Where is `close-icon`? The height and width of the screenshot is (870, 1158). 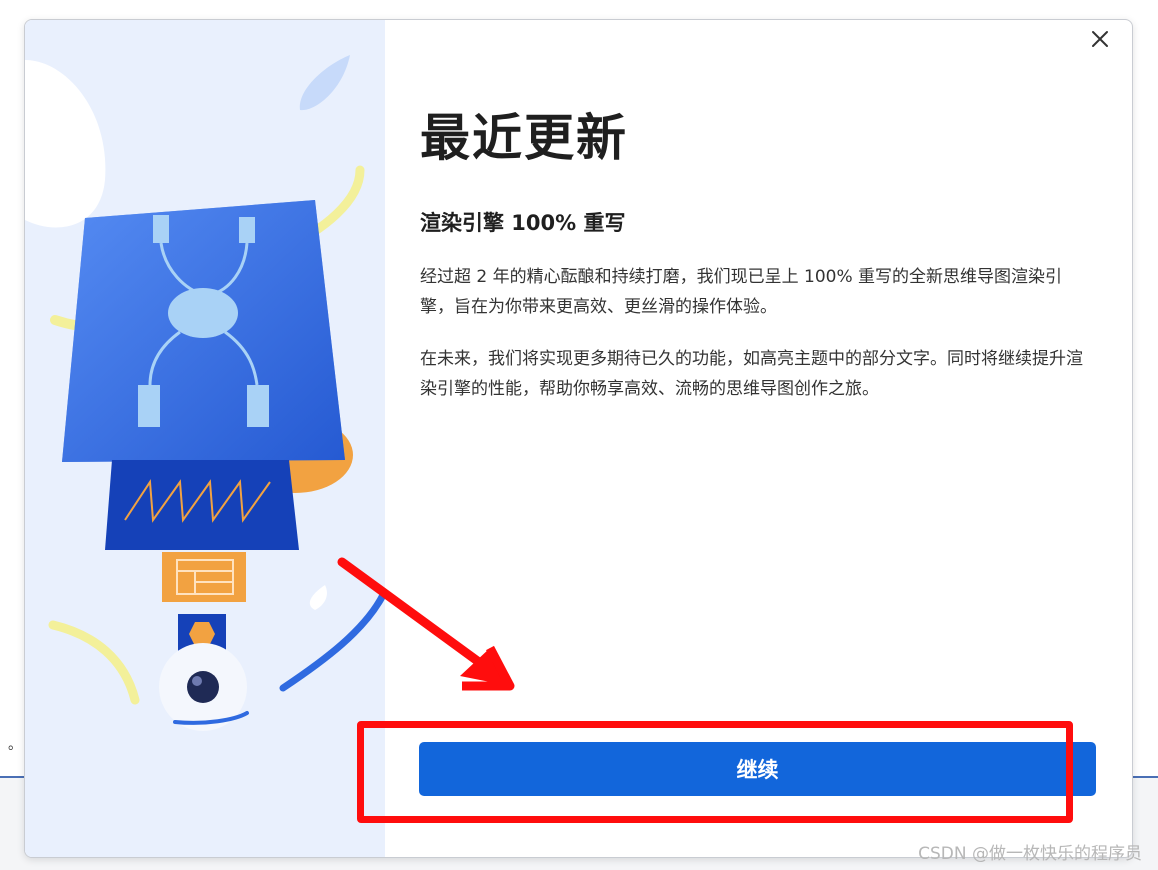
close-icon is located at coordinates (1100, 39).